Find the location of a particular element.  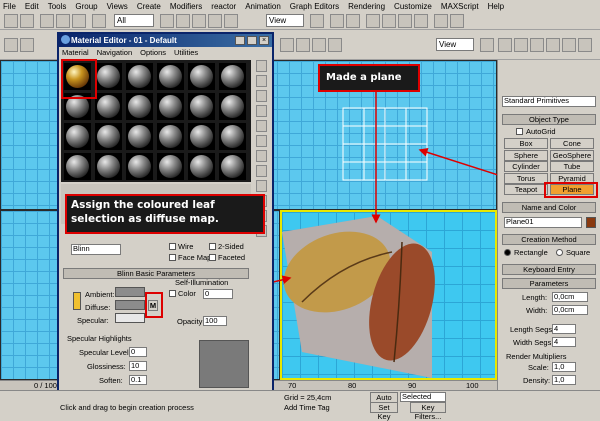

length-field: 0,0cm is located at coordinates (570, 297).